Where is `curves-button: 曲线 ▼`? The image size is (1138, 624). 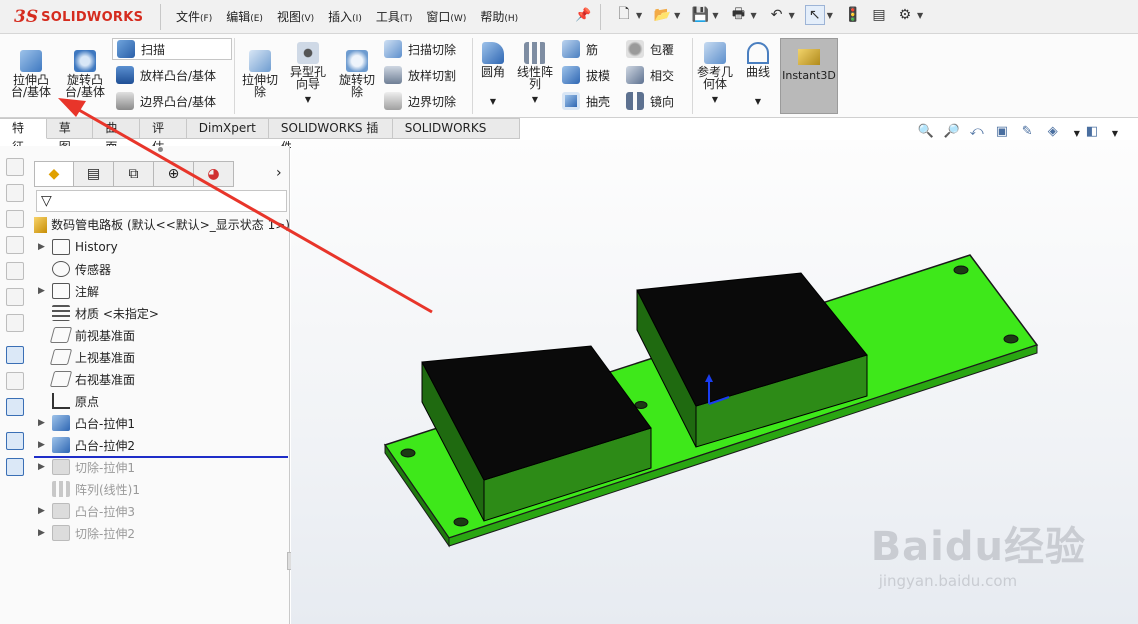 curves-button: 曲线 ▼ is located at coordinates (758, 75).